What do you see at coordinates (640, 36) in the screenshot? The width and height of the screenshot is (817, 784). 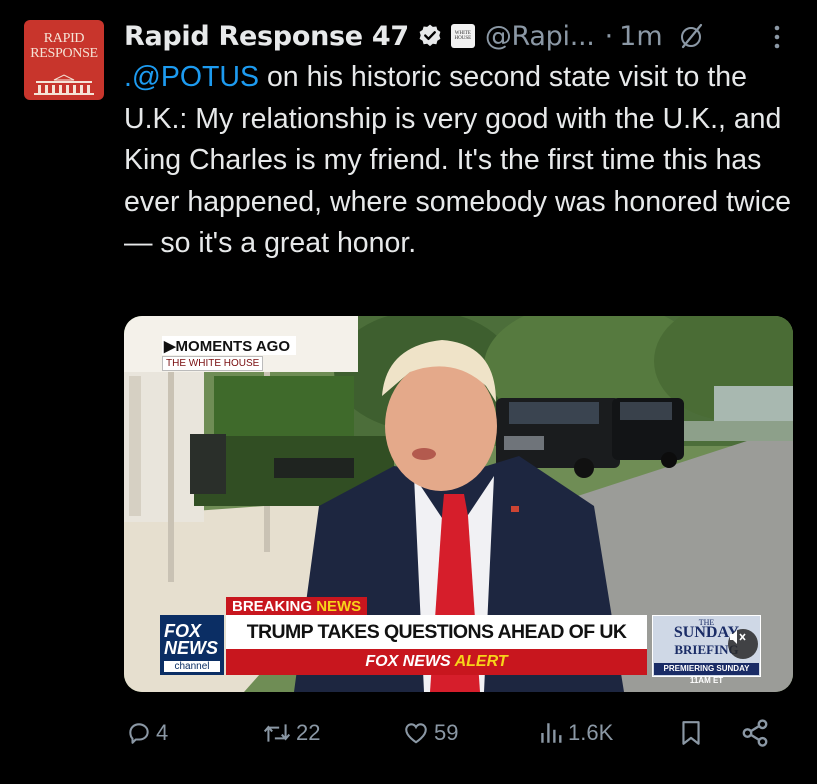 I see `timestamp: 1m` at bounding box center [640, 36].